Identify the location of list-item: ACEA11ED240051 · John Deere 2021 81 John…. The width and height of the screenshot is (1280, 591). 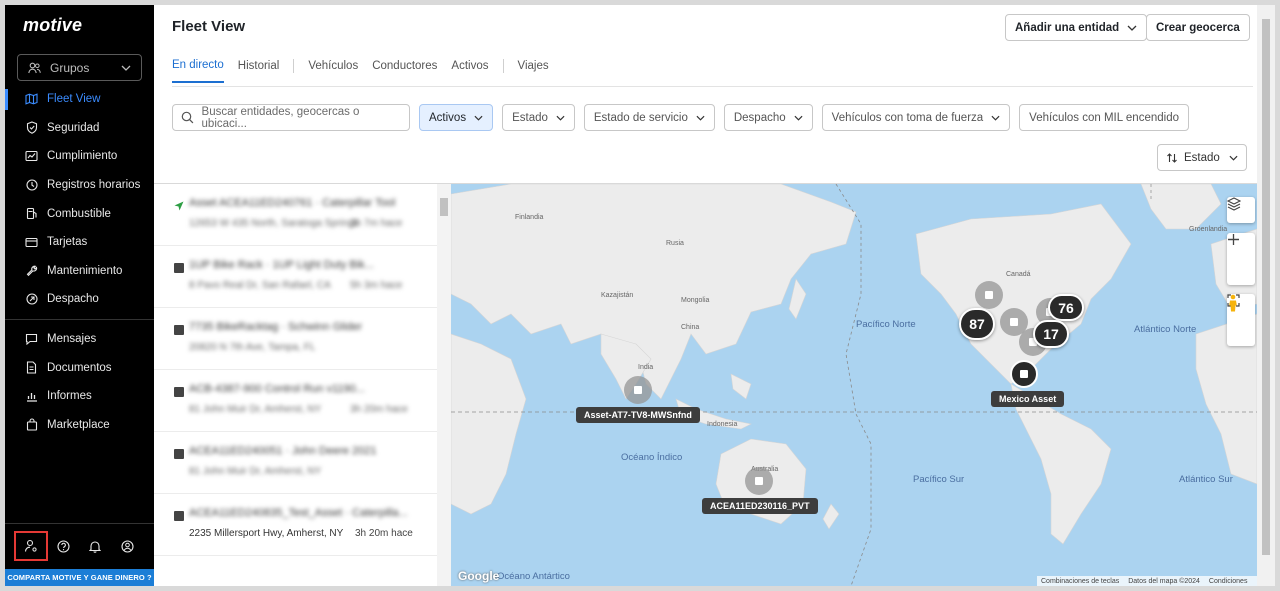
(295, 463).